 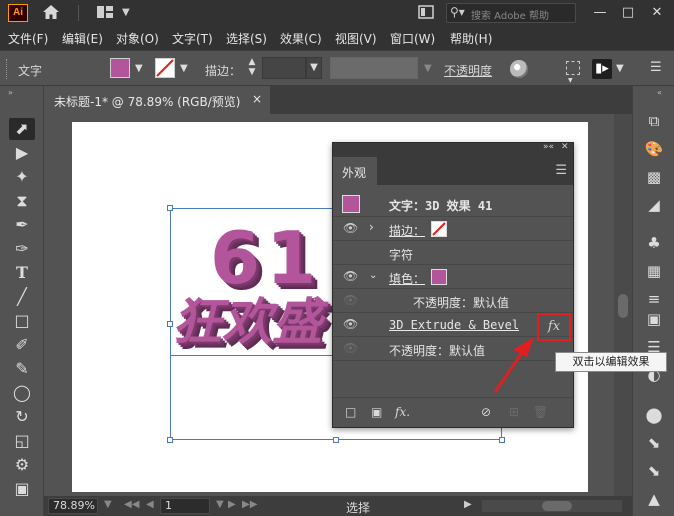 What do you see at coordinates (554, 327) in the screenshot?
I see `edit-effect-button: fx` at bounding box center [554, 327].